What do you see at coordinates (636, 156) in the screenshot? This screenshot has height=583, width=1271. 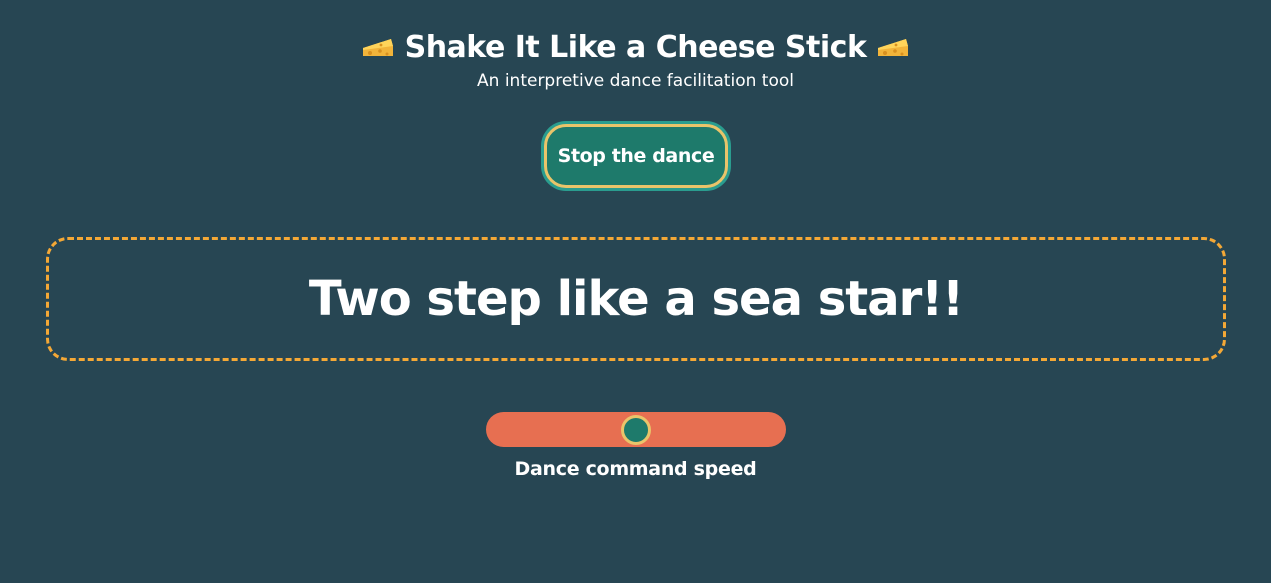 I see `stop-dance-button: Stop the dance` at bounding box center [636, 156].